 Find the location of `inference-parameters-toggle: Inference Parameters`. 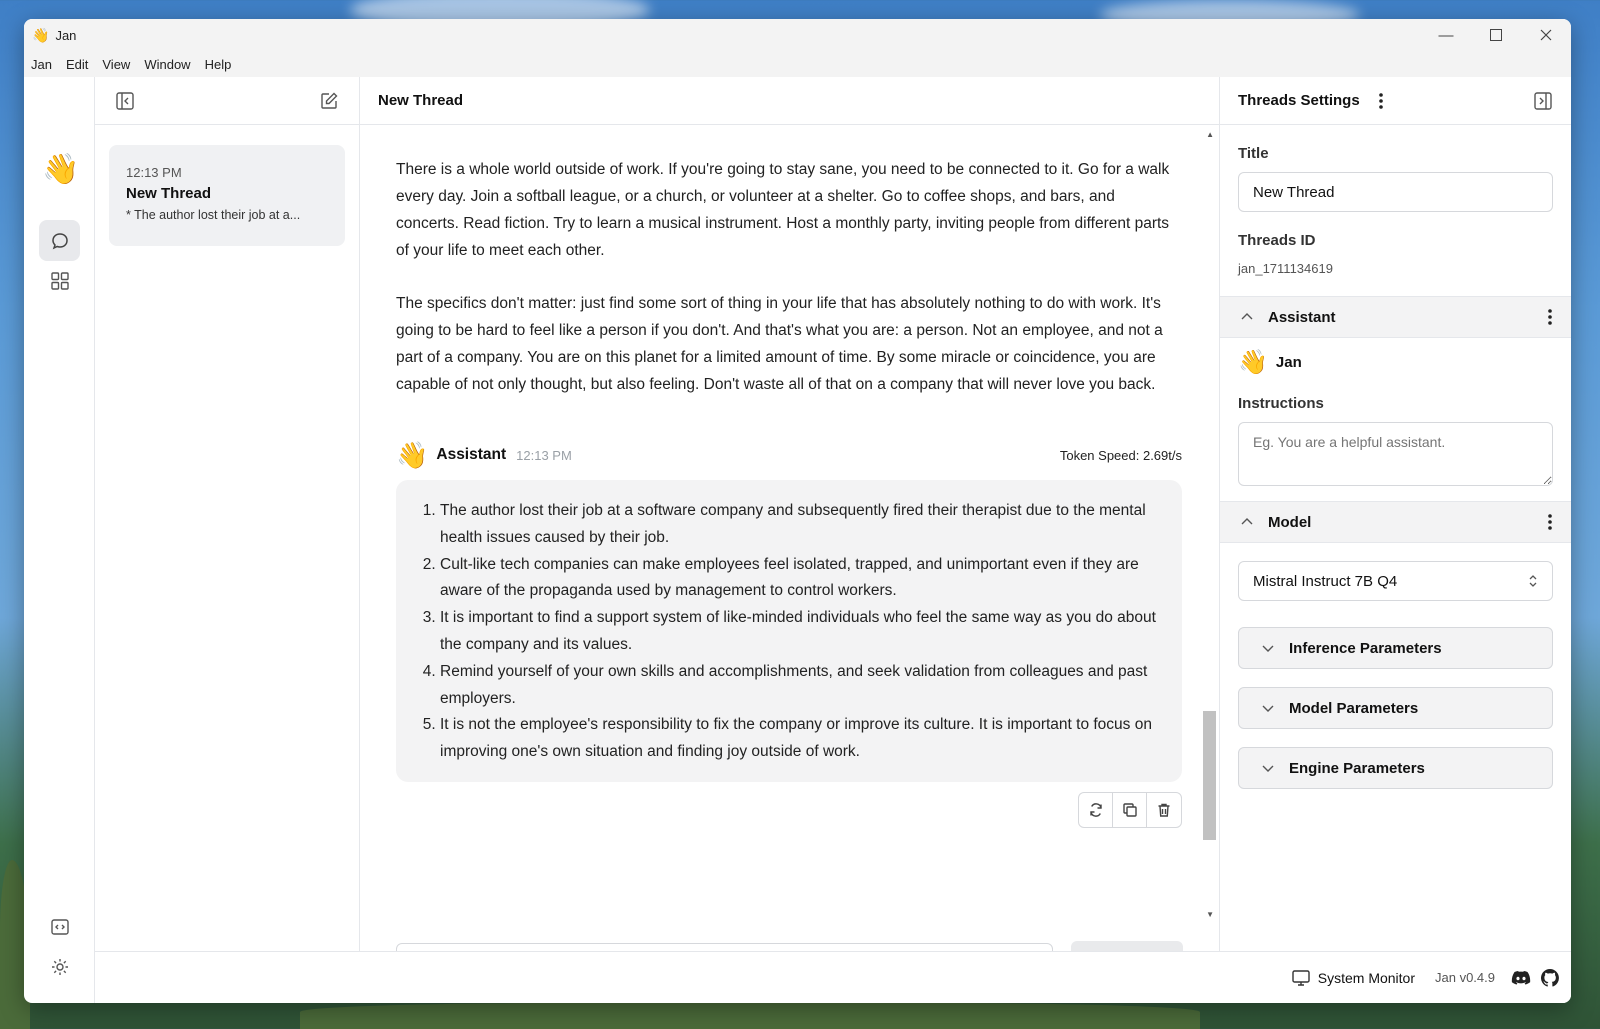

inference-parameters-toggle: Inference Parameters is located at coordinates (1395, 648).